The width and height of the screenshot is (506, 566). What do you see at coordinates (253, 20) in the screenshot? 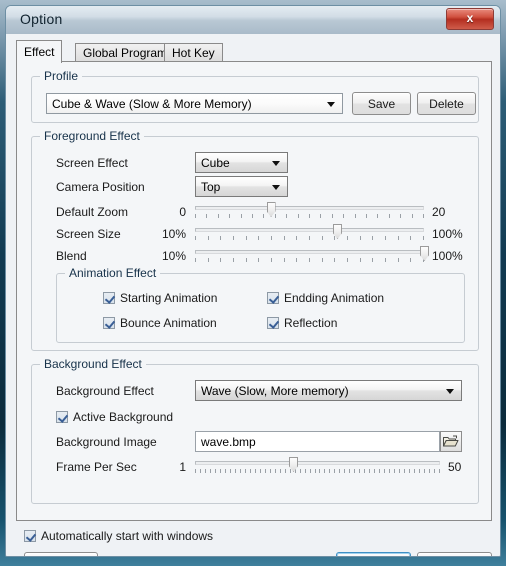
I see `title-bar: Option x` at bounding box center [253, 20].